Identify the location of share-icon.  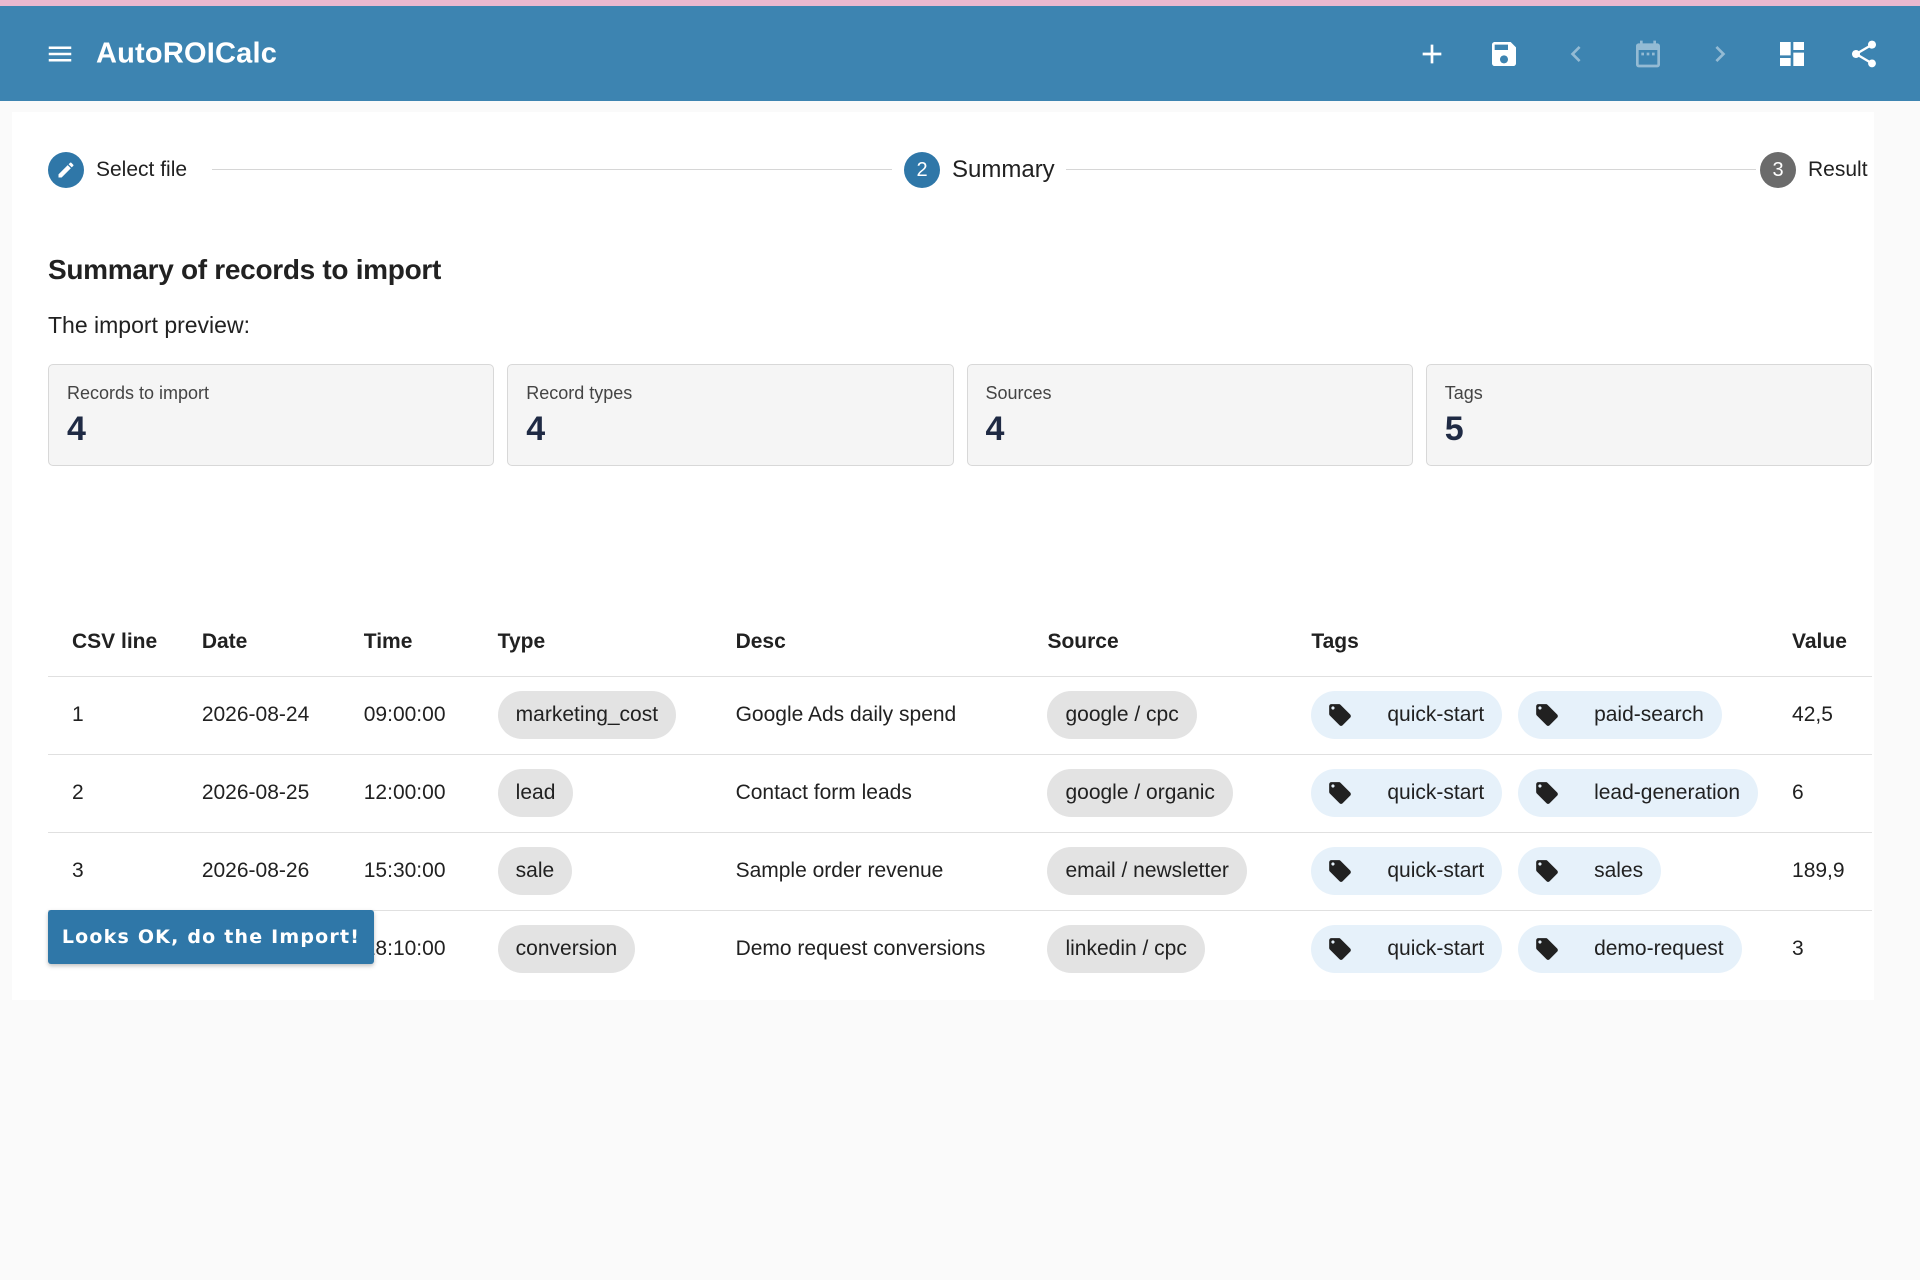
(1864, 53).